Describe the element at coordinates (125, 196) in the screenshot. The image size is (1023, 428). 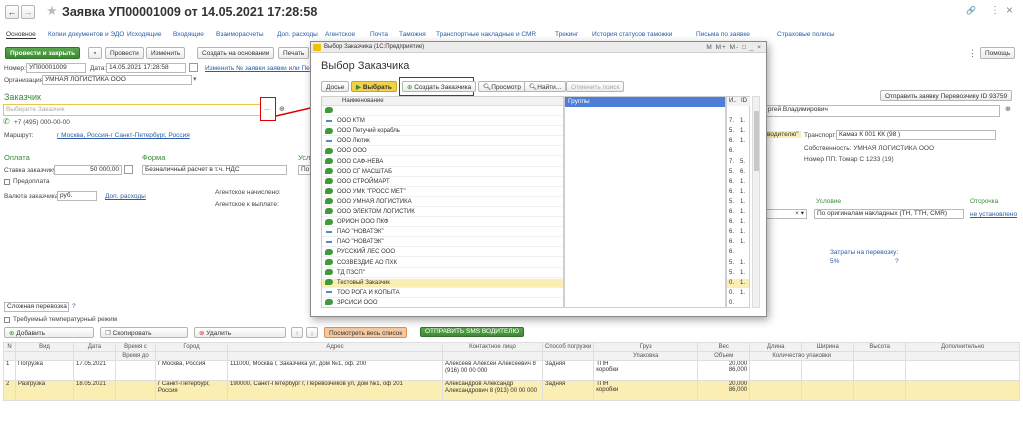
I see `extra-costs-link: Доп. расходы` at that location.